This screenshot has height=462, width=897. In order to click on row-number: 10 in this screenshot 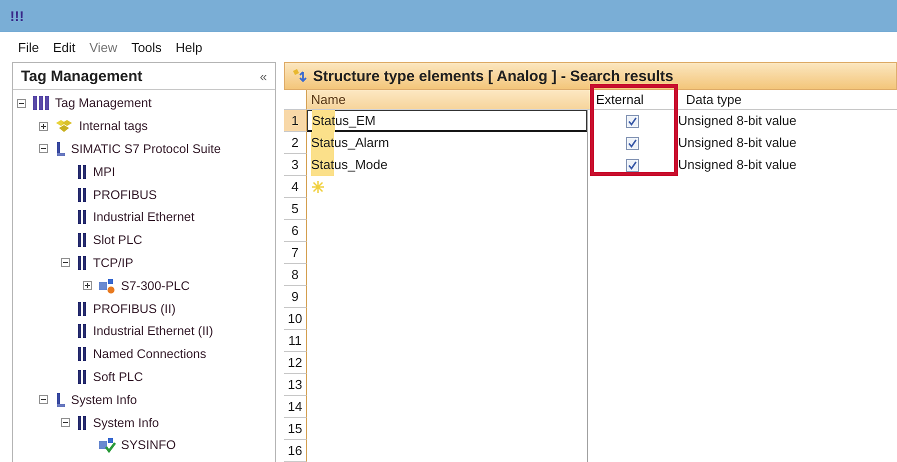, I will do `click(295, 319)`.